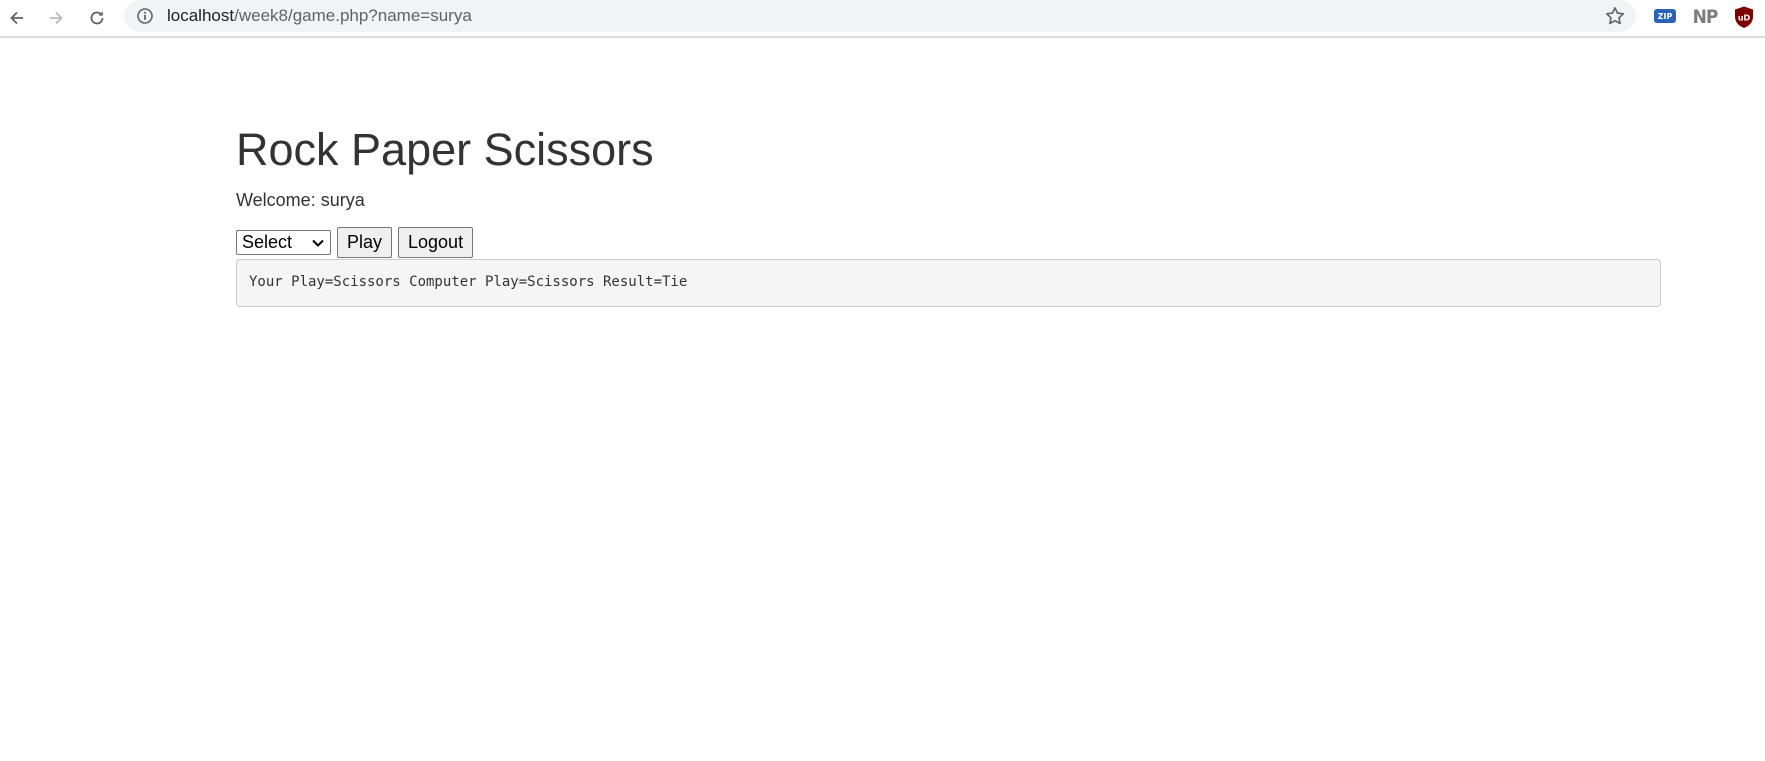 The image size is (1765, 761). I want to click on np-extension-icon: NP, so click(1705, 17).